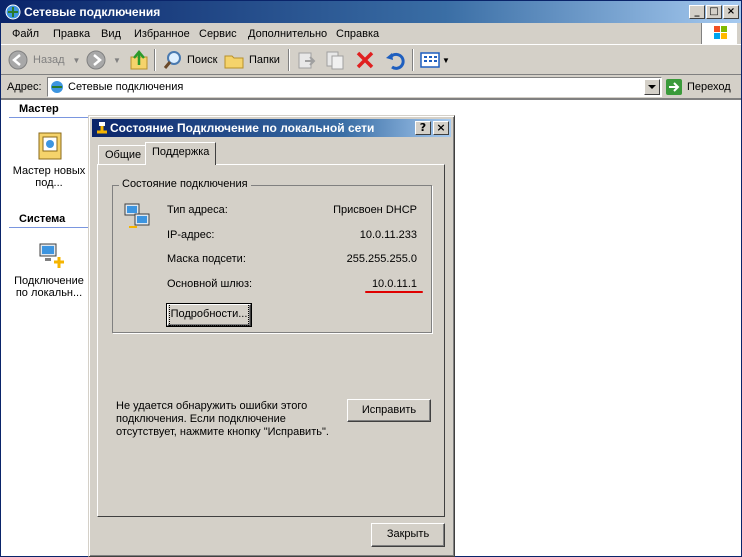  I want to click on forward-dropdown-icon: ▼, so click(117, 60).